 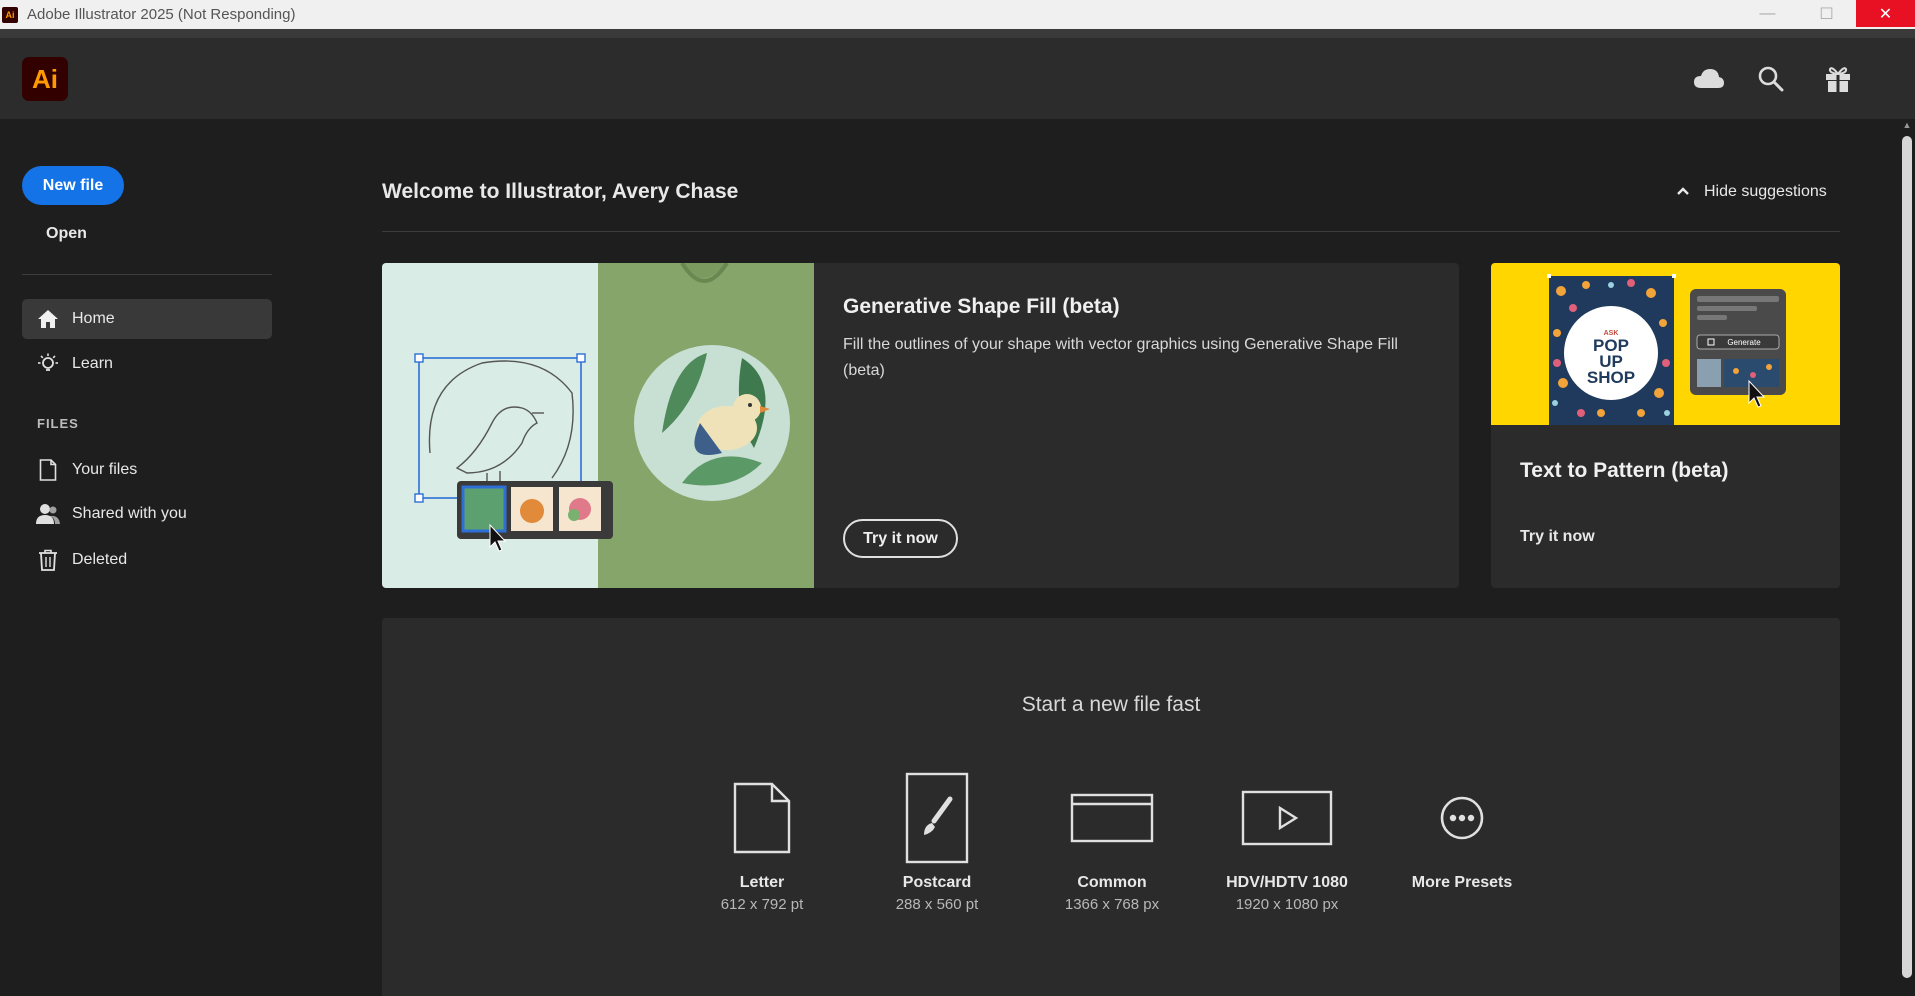 What do you see at coordinates (762, 882) in the screenshot?
I see `preset-name: Letter` at bounding box center [762, 882].